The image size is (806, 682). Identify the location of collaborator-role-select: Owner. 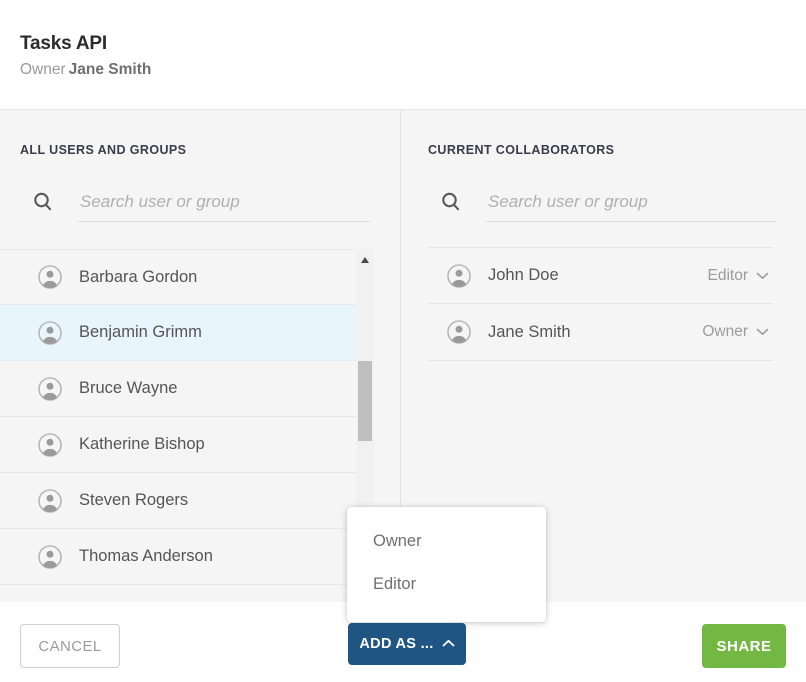
(735, 332).